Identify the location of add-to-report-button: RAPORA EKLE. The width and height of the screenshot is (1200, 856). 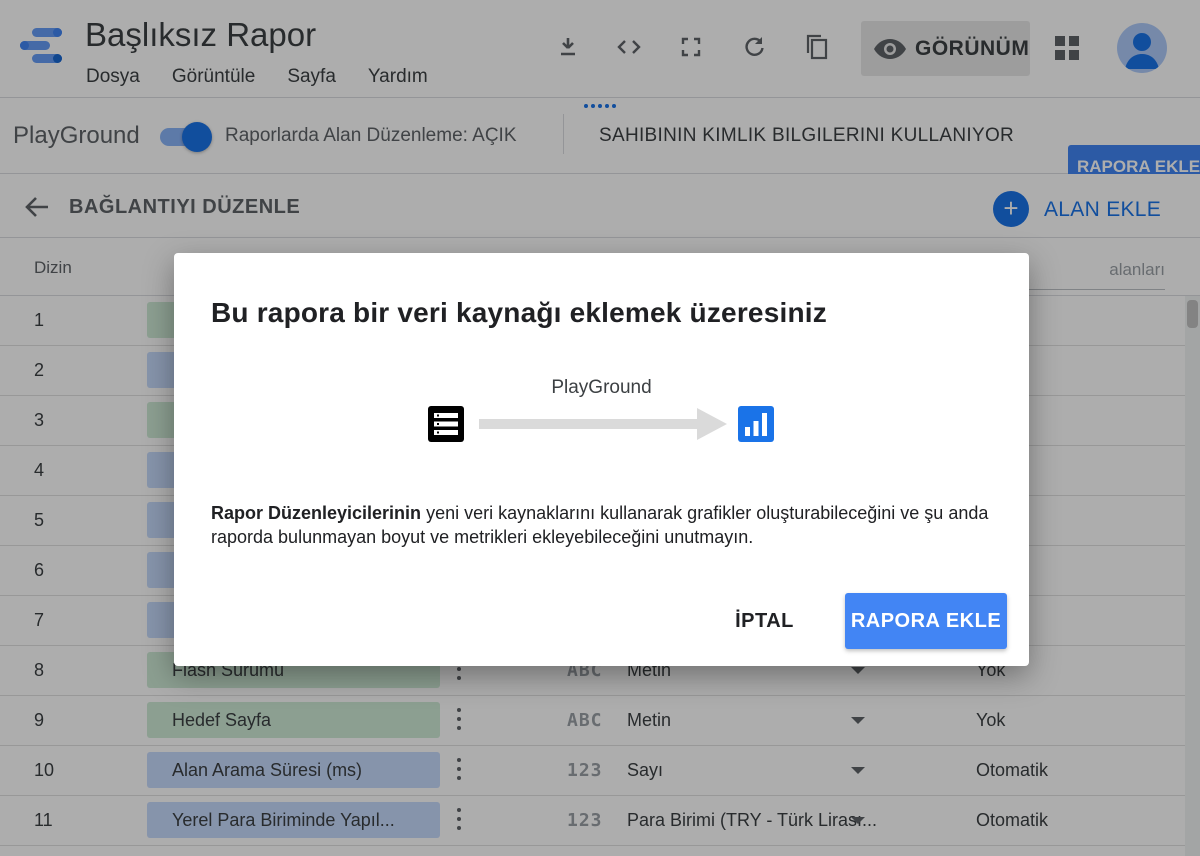
(926, 621).